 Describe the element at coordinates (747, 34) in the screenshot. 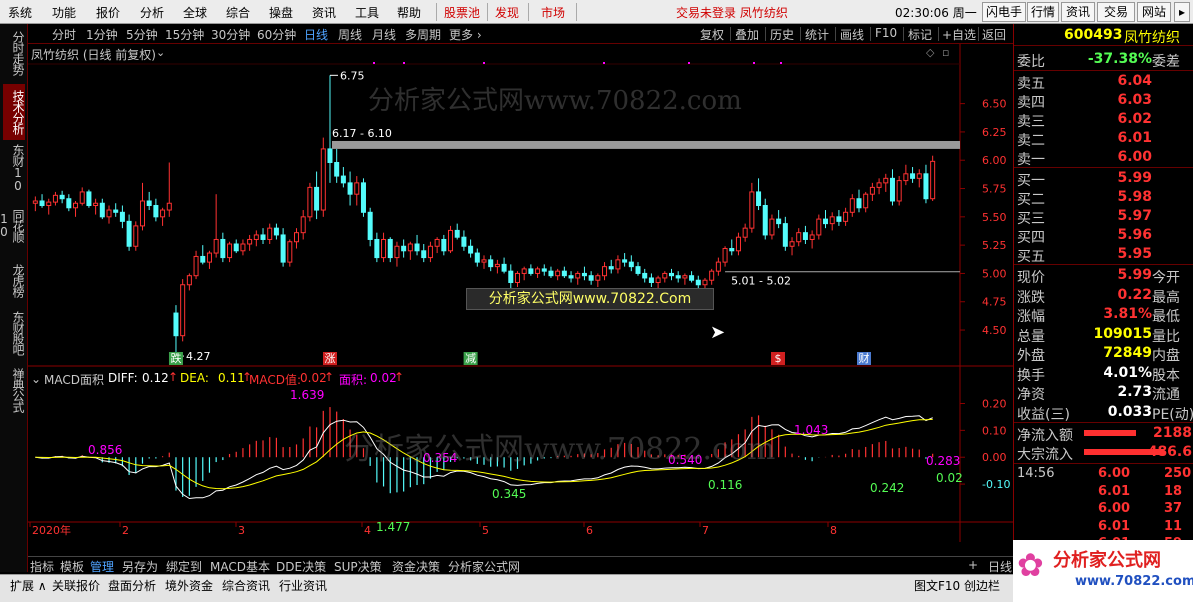

I see `tool-overlay: 叠加` at that location.